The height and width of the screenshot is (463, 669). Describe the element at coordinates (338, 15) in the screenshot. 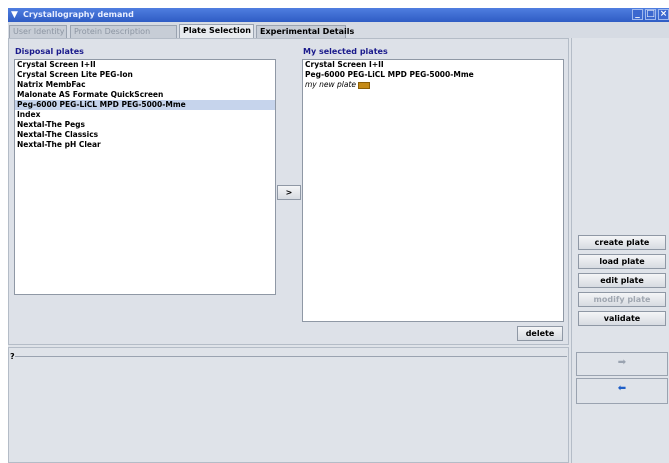

I see `title-bar: ▼ Crystallography demand _ □ ×` at that location.